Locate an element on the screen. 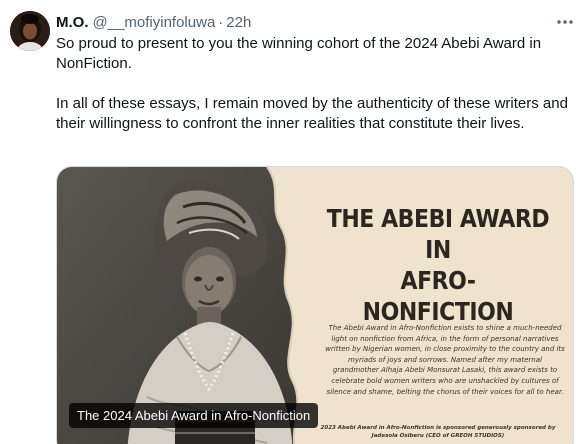 This screenshot has height=444, width=588. more-options-icon is located at coordinates (565, 22).